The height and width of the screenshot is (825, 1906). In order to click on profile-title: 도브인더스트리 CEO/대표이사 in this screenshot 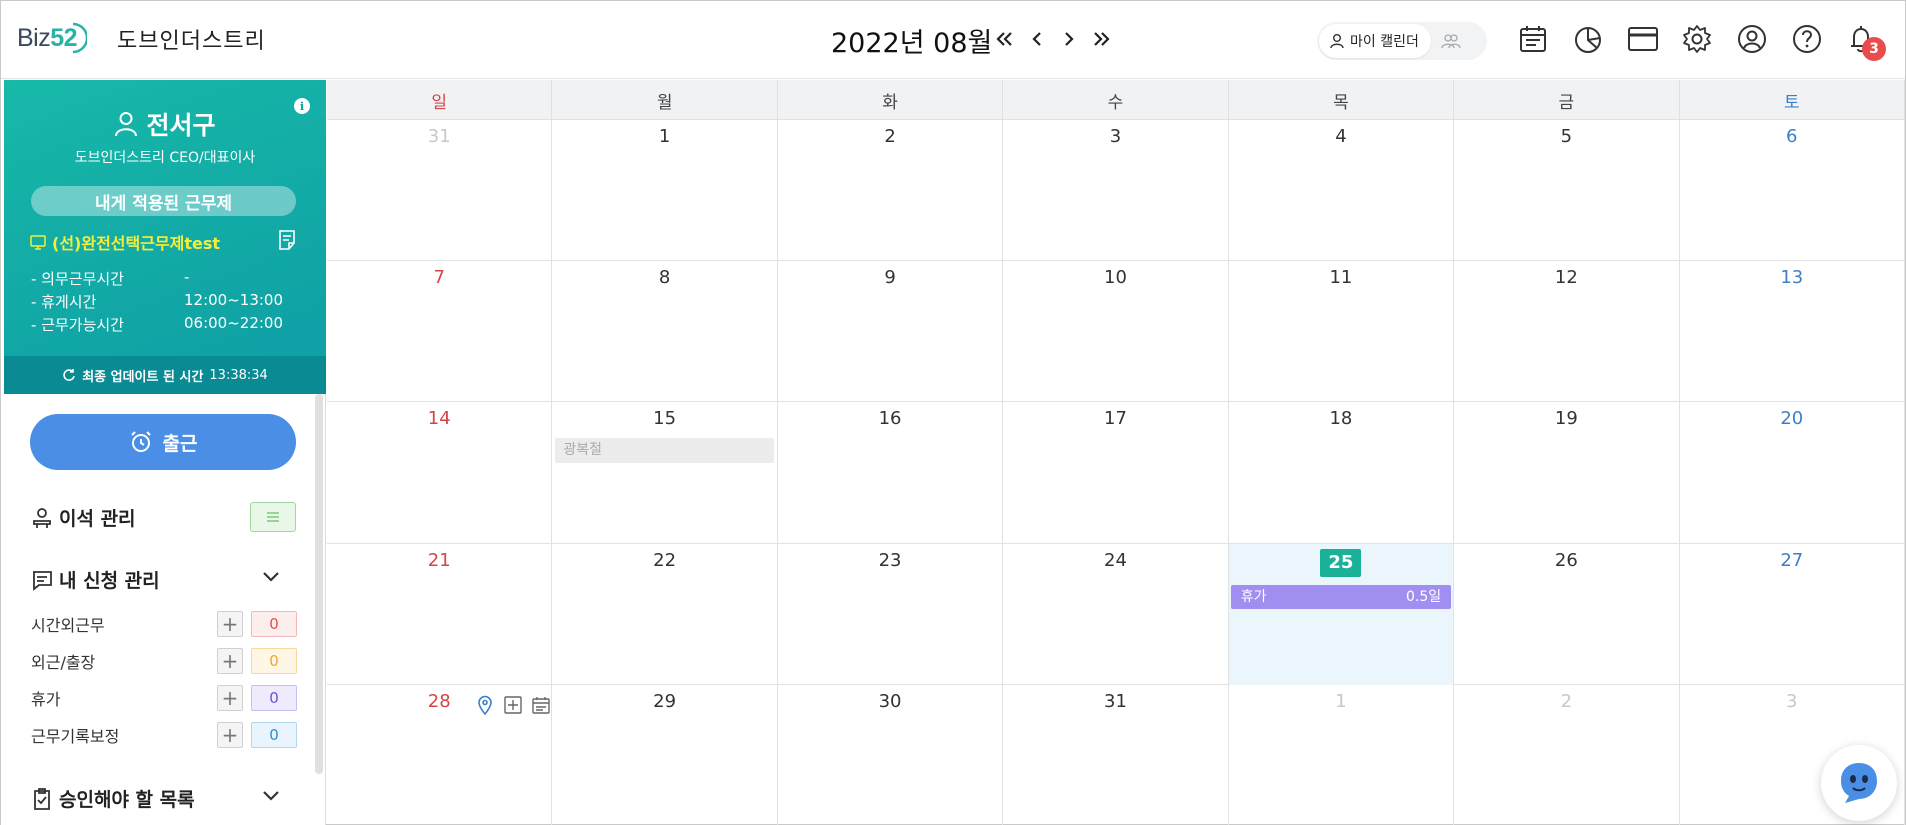, I will do `click(165, 158)`.